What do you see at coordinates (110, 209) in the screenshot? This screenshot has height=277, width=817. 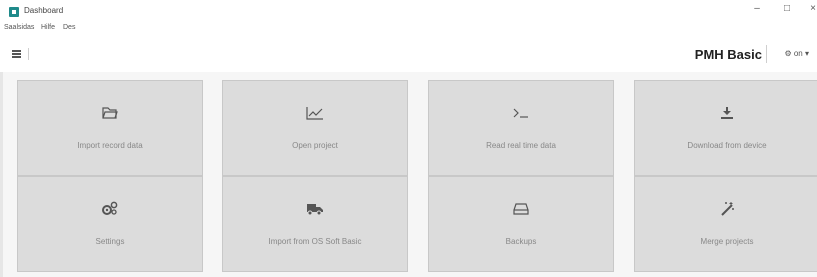 I see `gears-icon` at bounding box center [110, 209].